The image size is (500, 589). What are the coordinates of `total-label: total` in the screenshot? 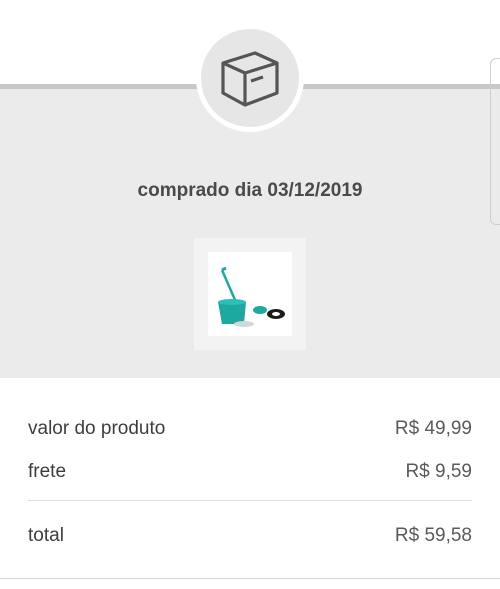 It's located at (46, 535).